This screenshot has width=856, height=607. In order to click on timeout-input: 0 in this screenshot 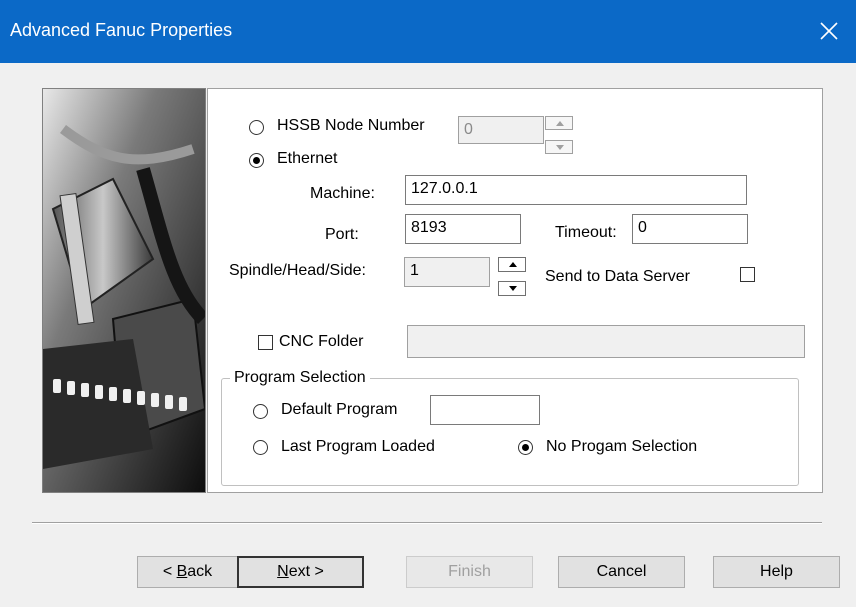, I will do `click(690, 229)`.